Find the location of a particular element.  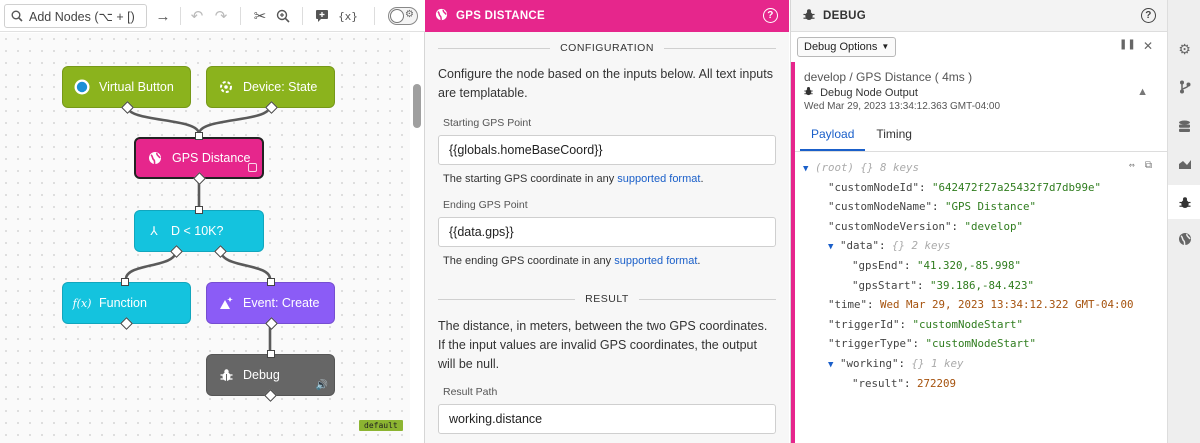

starting-gps-input: {{globals.homeBaseCoord}} is located at coordinates (607, 150).